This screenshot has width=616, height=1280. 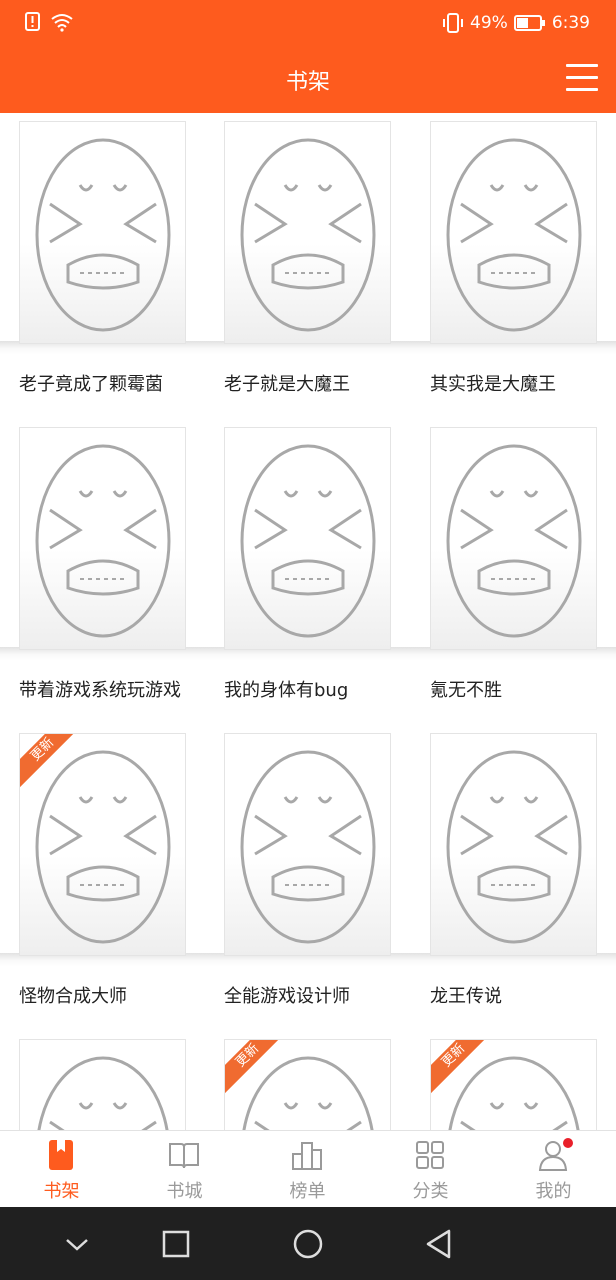 What do you see at coordinates (308, 24) in the screenshot?
I see `status-bar: 49% 6:39` at bounding box center [308, 24].